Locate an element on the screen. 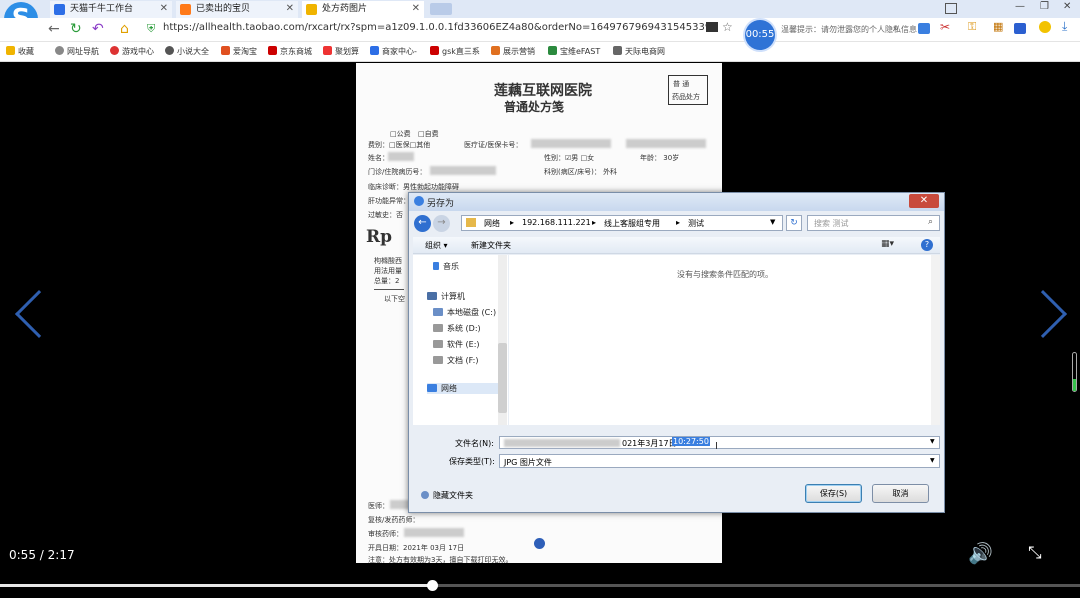 The image size is (1080, 598). stamp-dot is located at coordinates (539, 543).